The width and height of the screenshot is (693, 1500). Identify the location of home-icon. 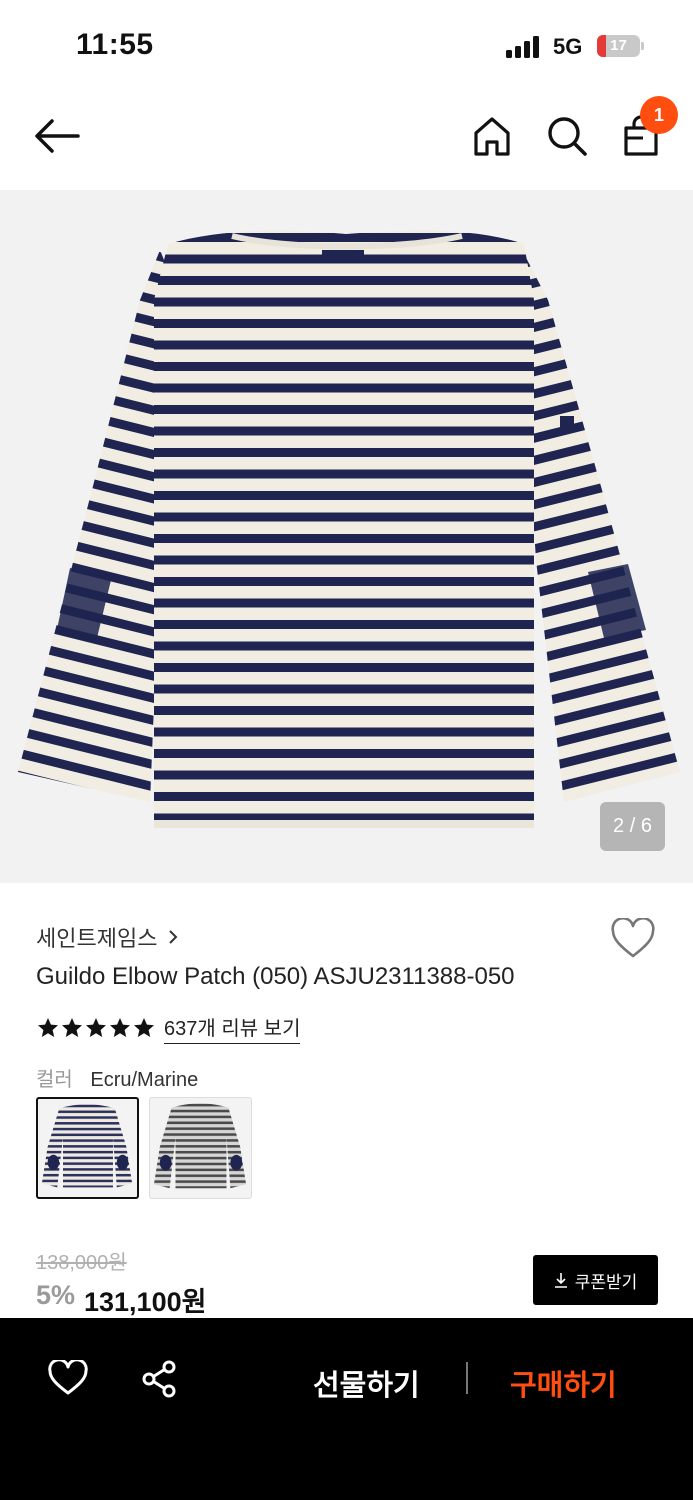
(492, 136).